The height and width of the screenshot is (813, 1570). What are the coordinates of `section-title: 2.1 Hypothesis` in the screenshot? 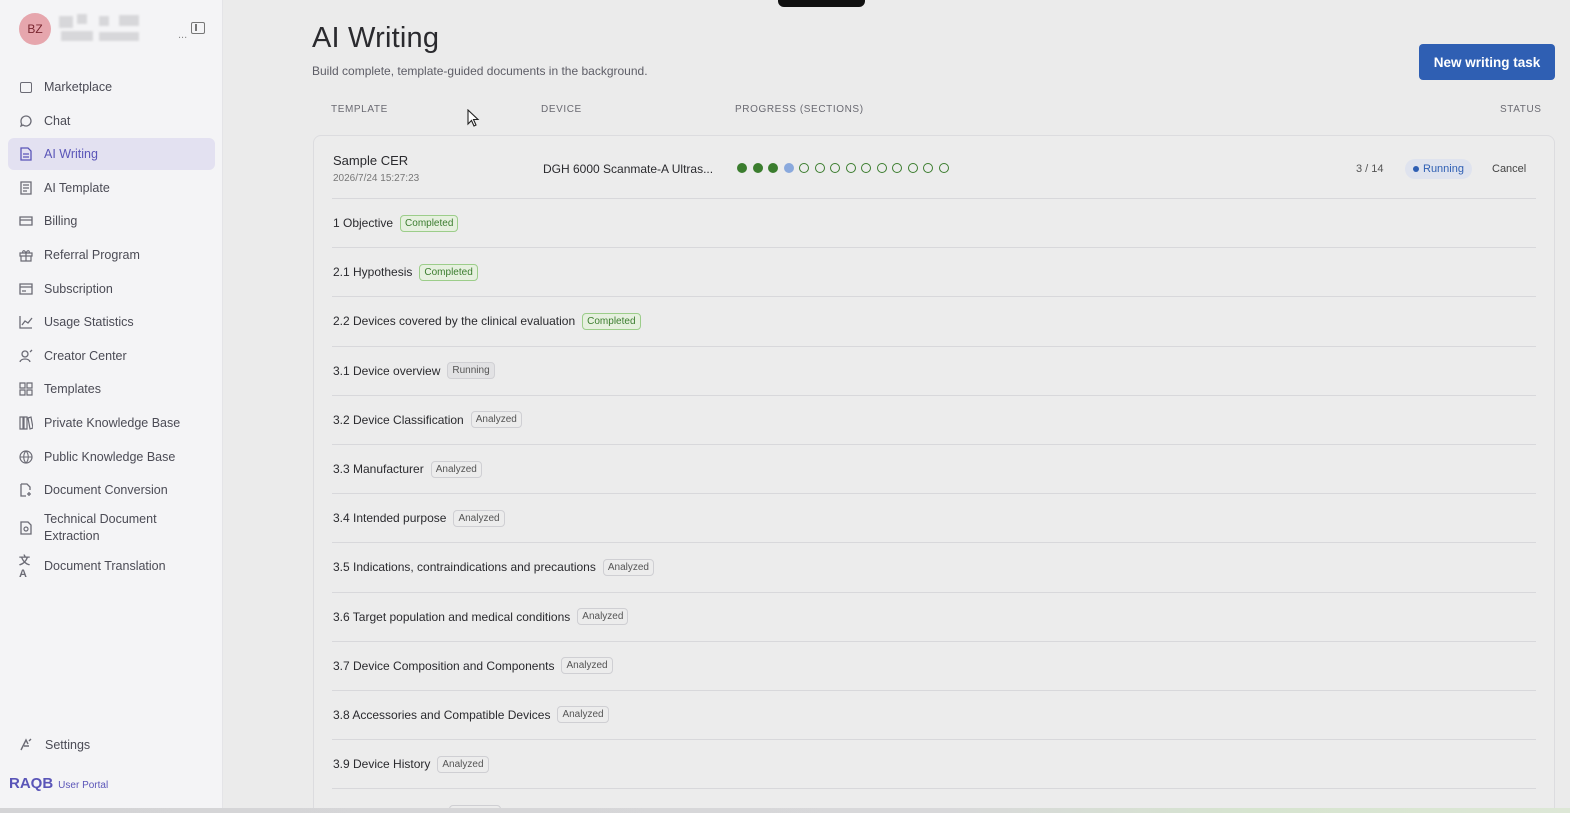 It's located at (373, 272).